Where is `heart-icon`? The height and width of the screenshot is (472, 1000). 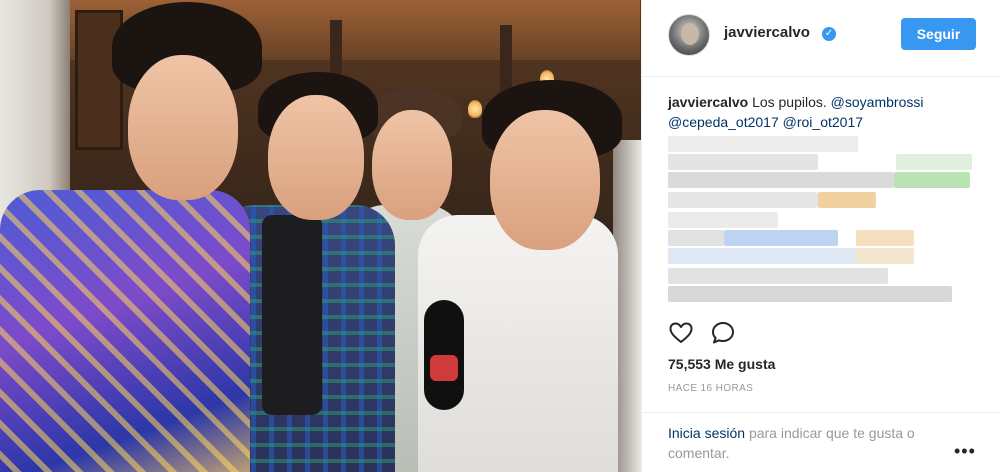 heart-icon is located at coordinates (681, 333).